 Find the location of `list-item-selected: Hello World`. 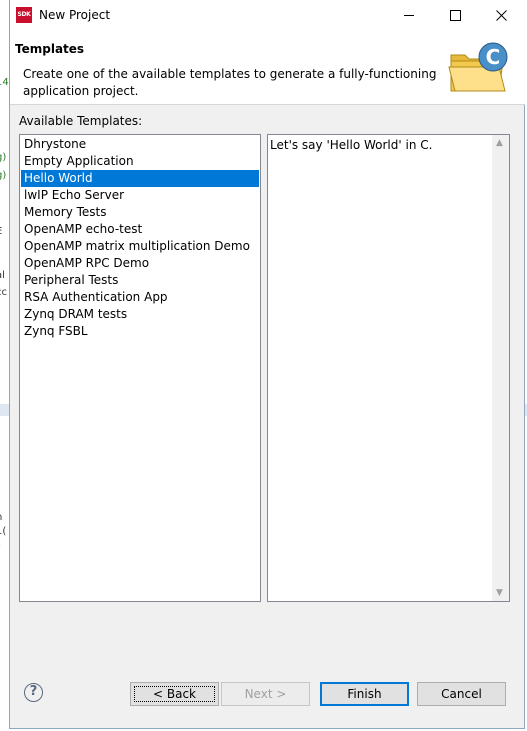

list-item-selected: Hello World is located at coordinates (140, 178).